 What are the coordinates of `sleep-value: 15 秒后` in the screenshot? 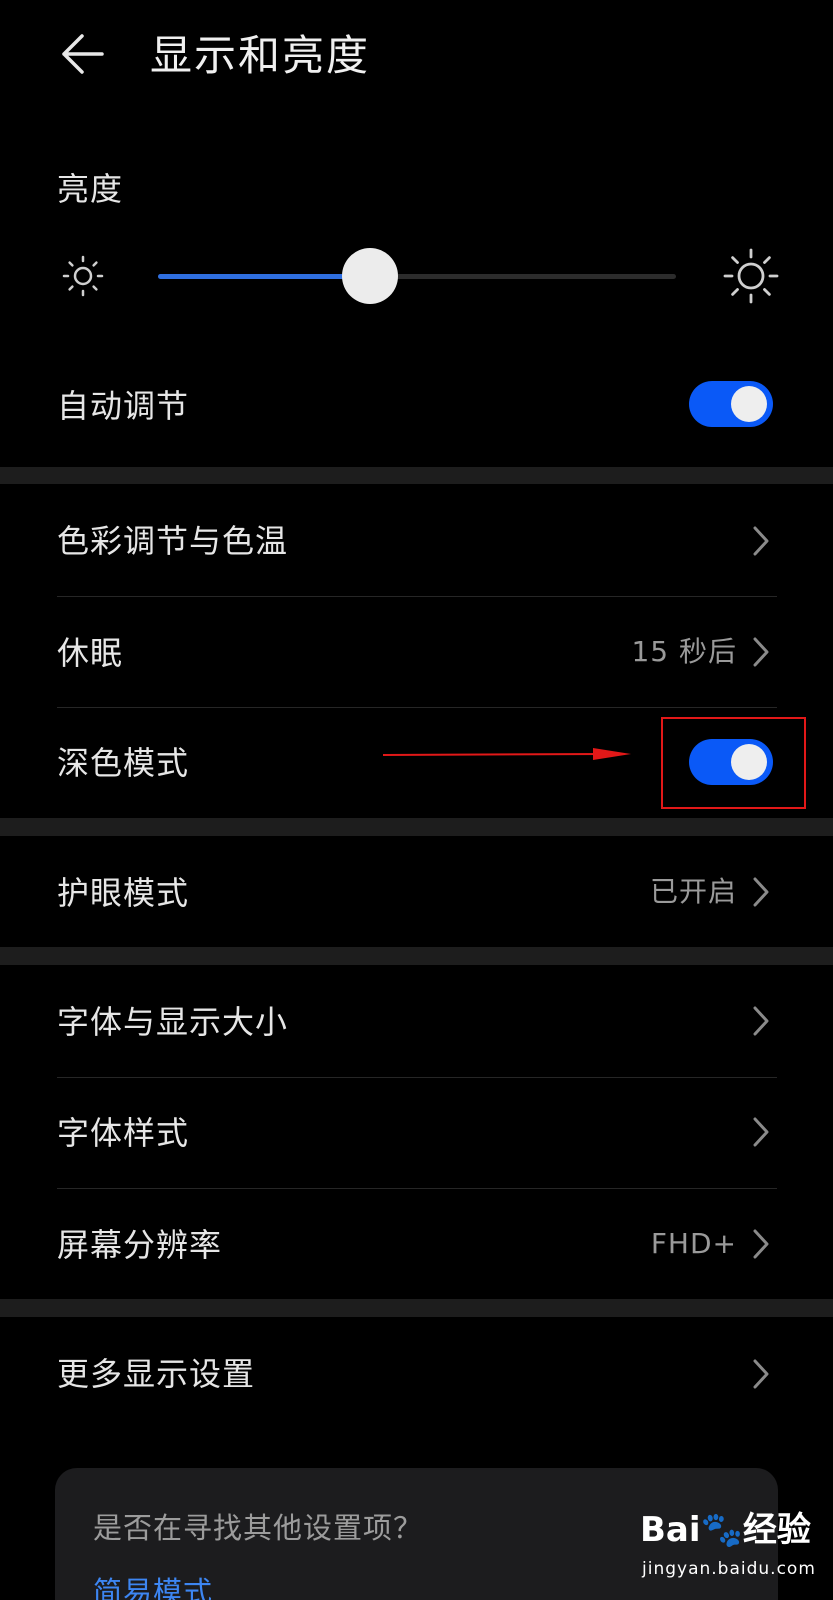 It's located at (684, 651).